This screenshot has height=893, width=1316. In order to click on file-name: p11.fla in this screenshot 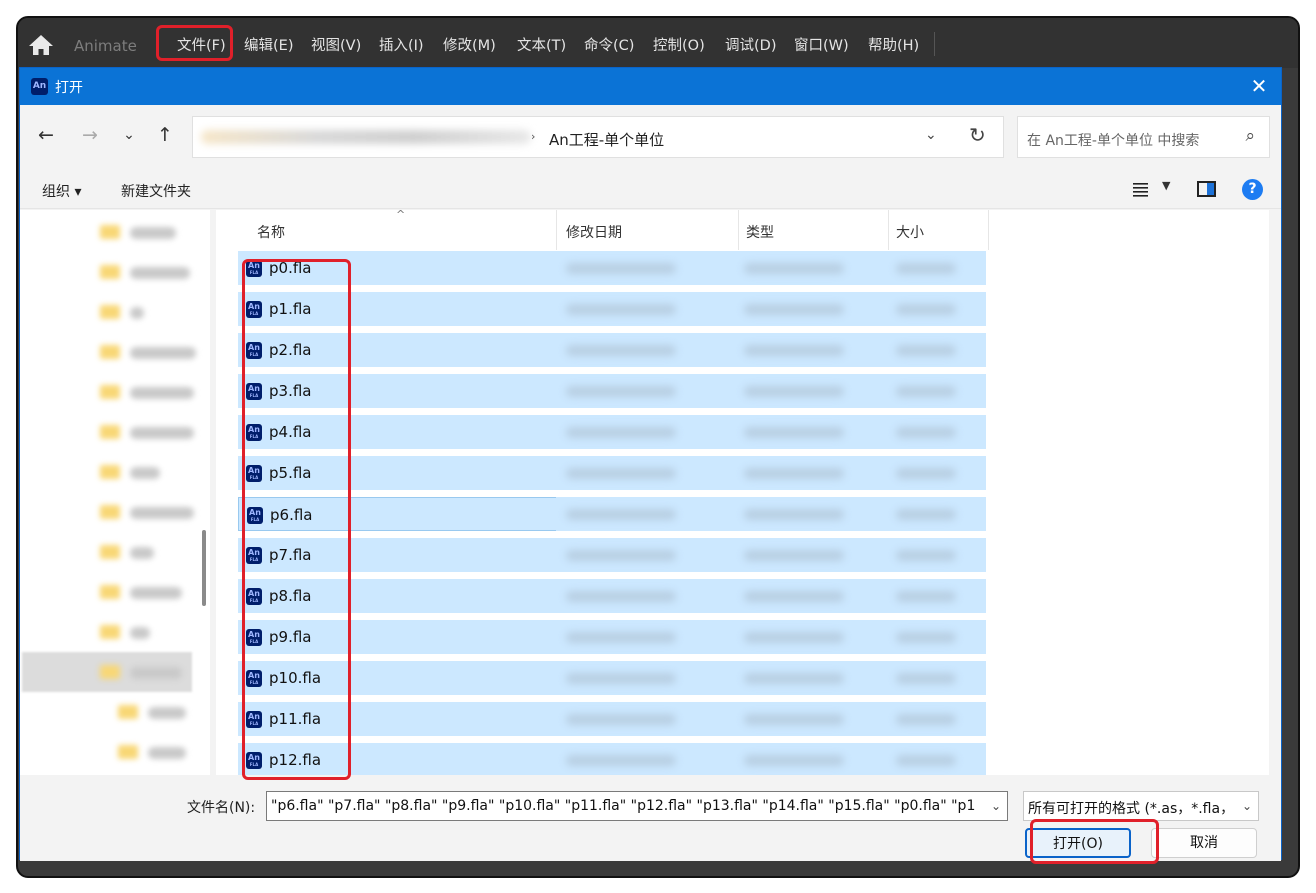, I will do `click(295, 719)`.